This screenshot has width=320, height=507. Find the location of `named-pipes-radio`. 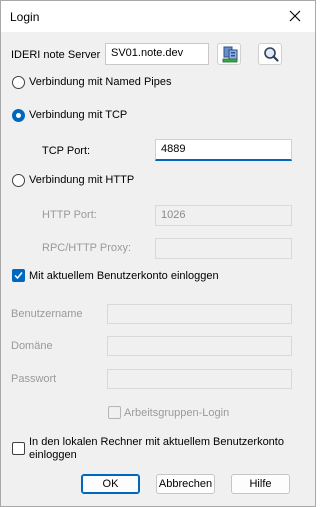

named-pipes-radio is located at coordinates (18, 82).